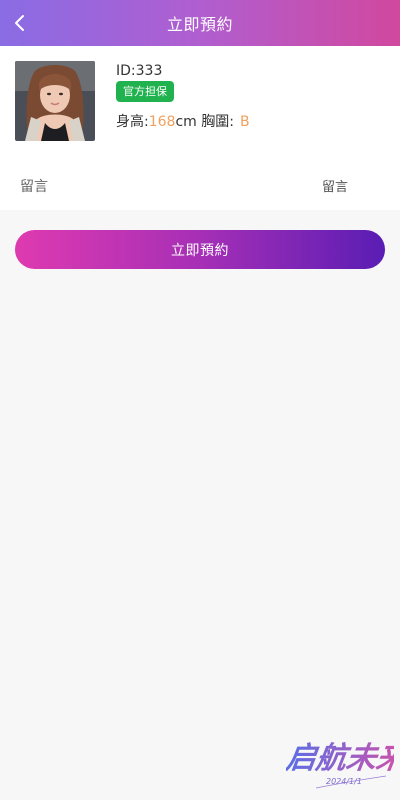 This screenshot has width=400, height=800. What do you see at coordinates (246, 97) in the screenshot?
I see `profile-info: ID:333 官方担保 身高:168cm 胸圍: B` at bounding box center [246, 97].